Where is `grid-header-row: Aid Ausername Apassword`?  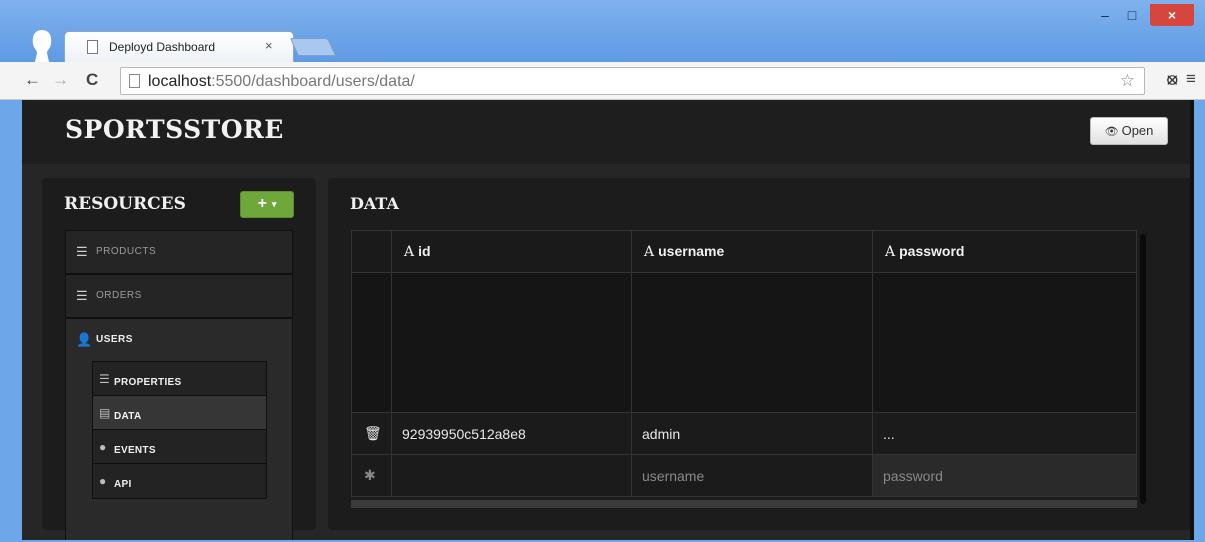
grid-header-row: Aid Ausername Apassword is located at coordinates (744, 251).